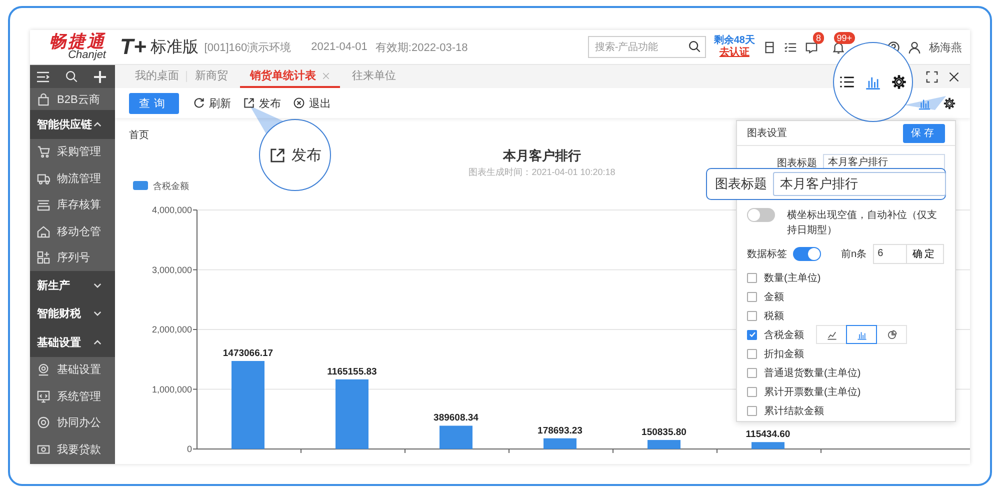 This screenshot has width=1000, height=494. Describe the element at coordinates (768, 434) in the screenshot. I see `data-label: 115434.60` at that location.